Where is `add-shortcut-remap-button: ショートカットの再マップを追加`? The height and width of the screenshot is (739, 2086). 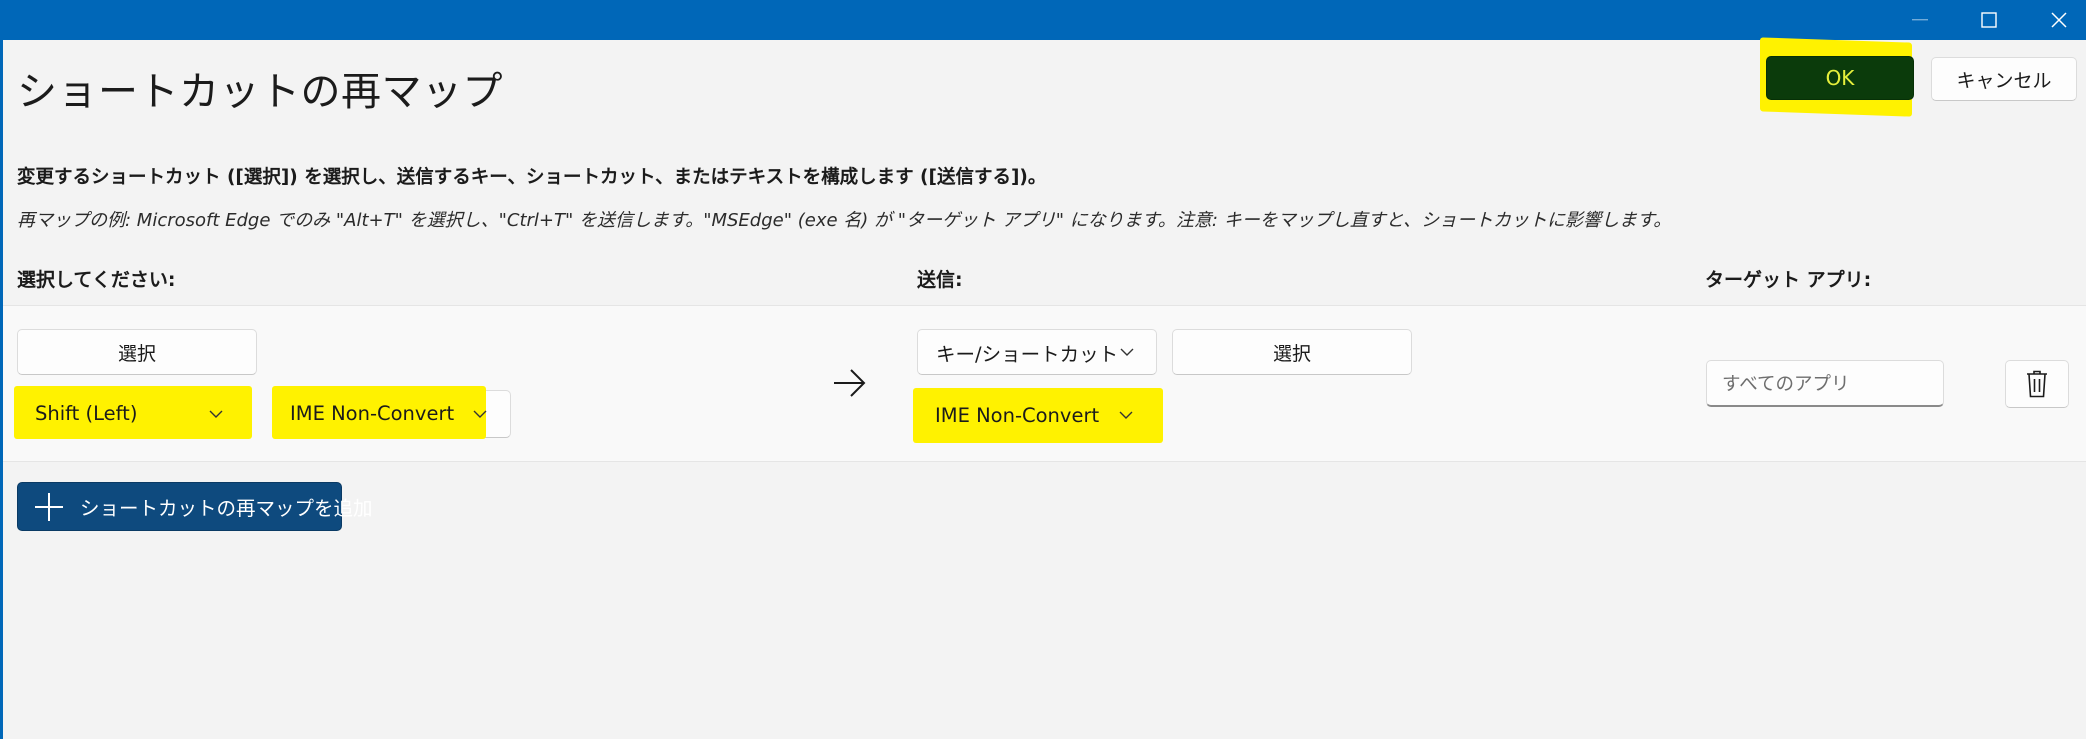 add-shortcut-remap-button: ショートカットの再マップを追加 is located at coordinates (195, 506).